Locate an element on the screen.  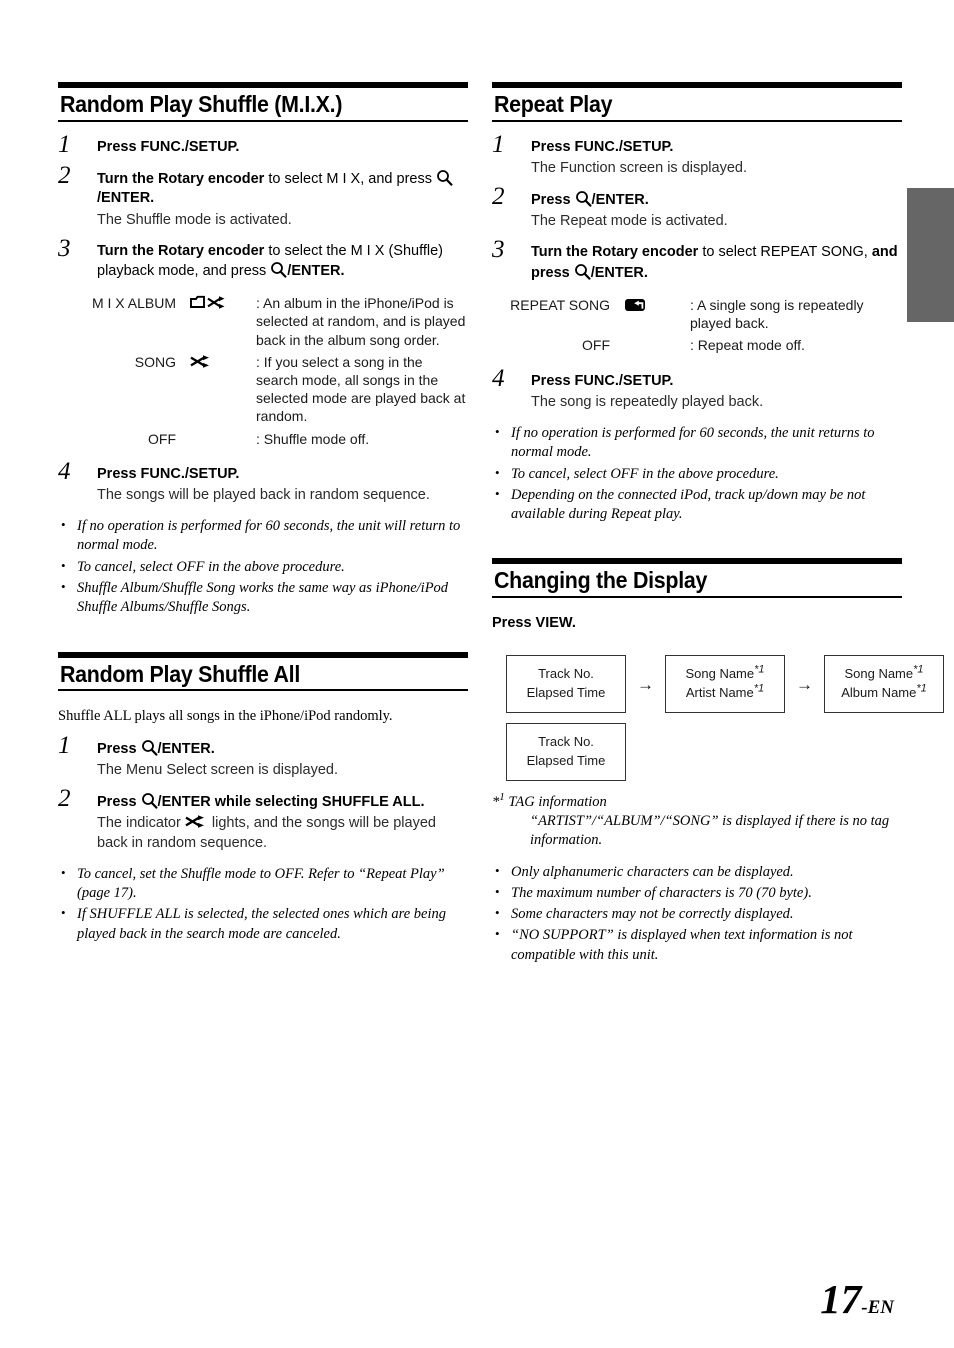
option-description: : Repeat mode off. is located at coordinates (747, 345).